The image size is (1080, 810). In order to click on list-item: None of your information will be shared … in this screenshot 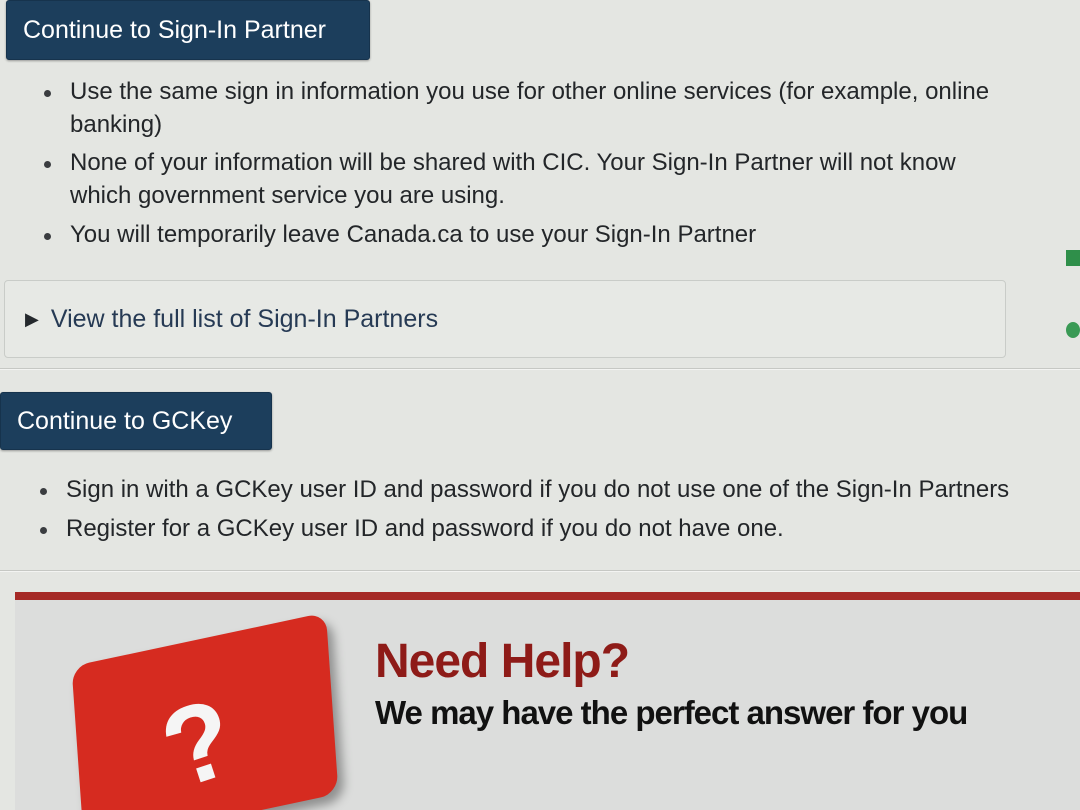, I will do `click(520, 179)`.